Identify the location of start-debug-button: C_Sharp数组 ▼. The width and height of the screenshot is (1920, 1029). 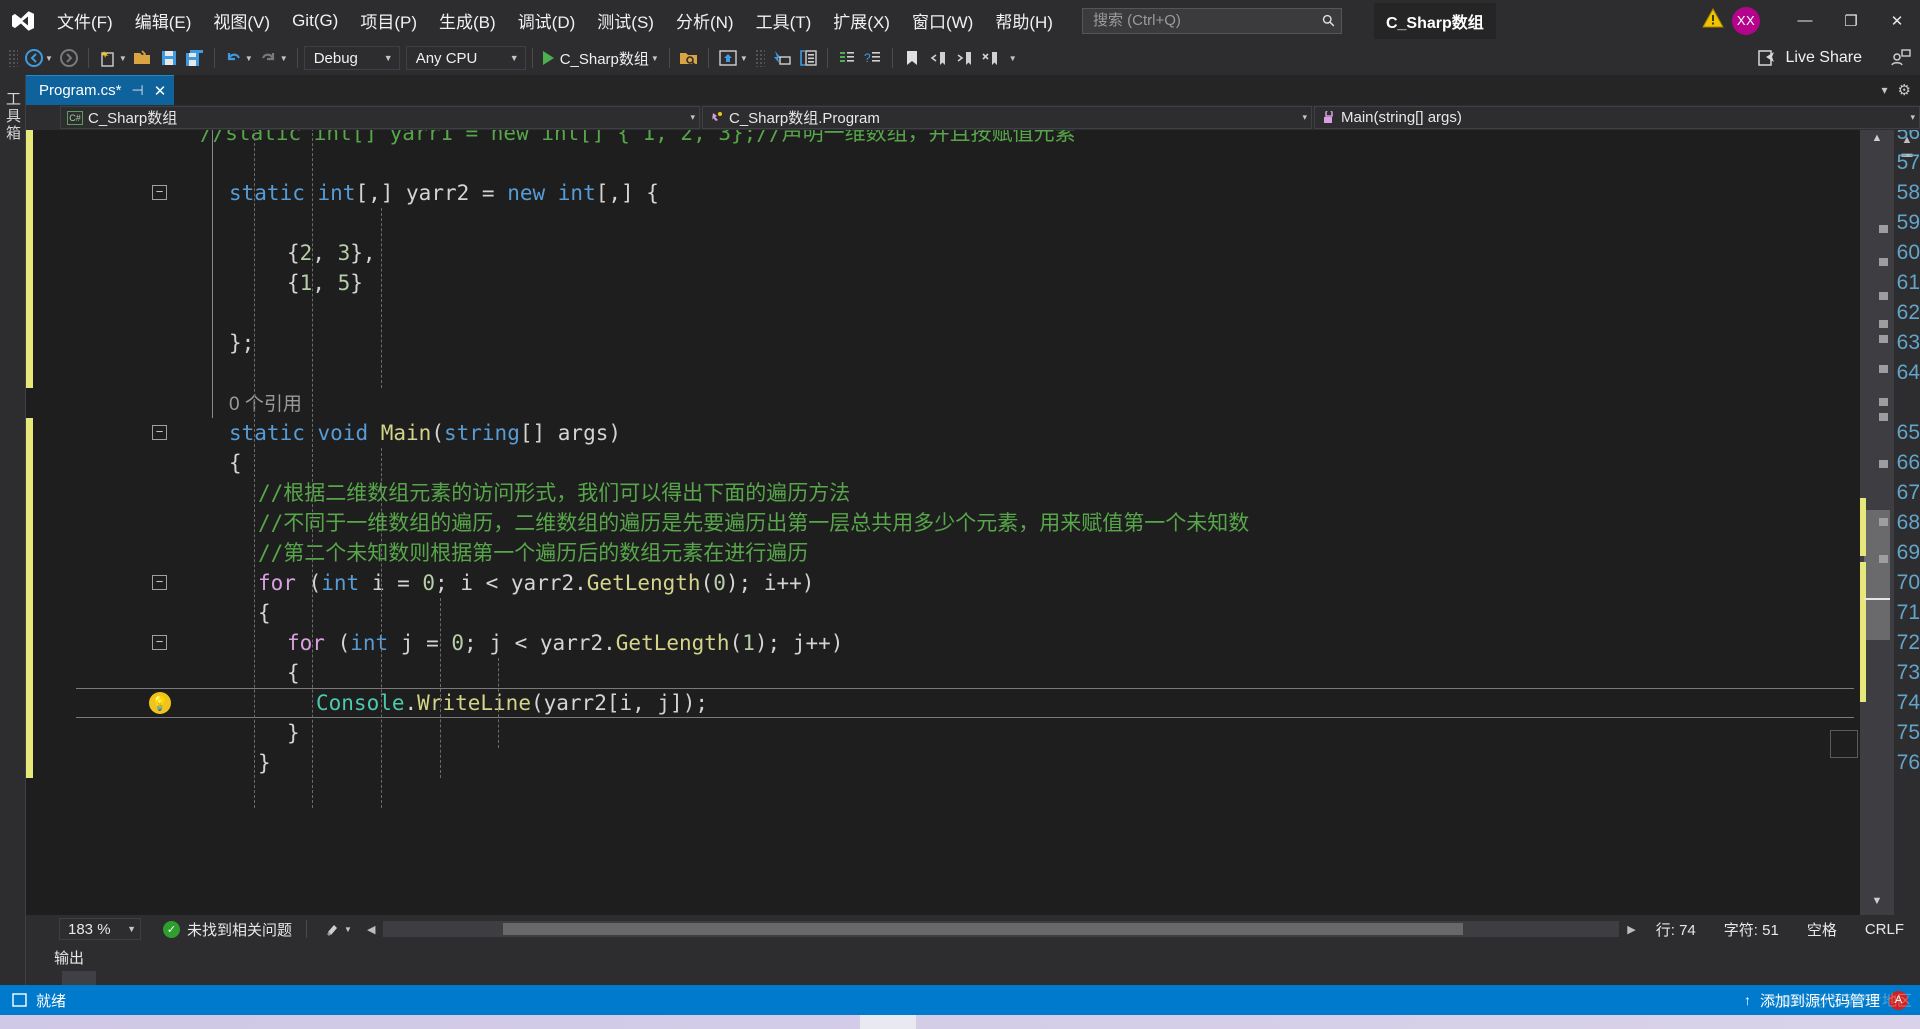
(601, 58).